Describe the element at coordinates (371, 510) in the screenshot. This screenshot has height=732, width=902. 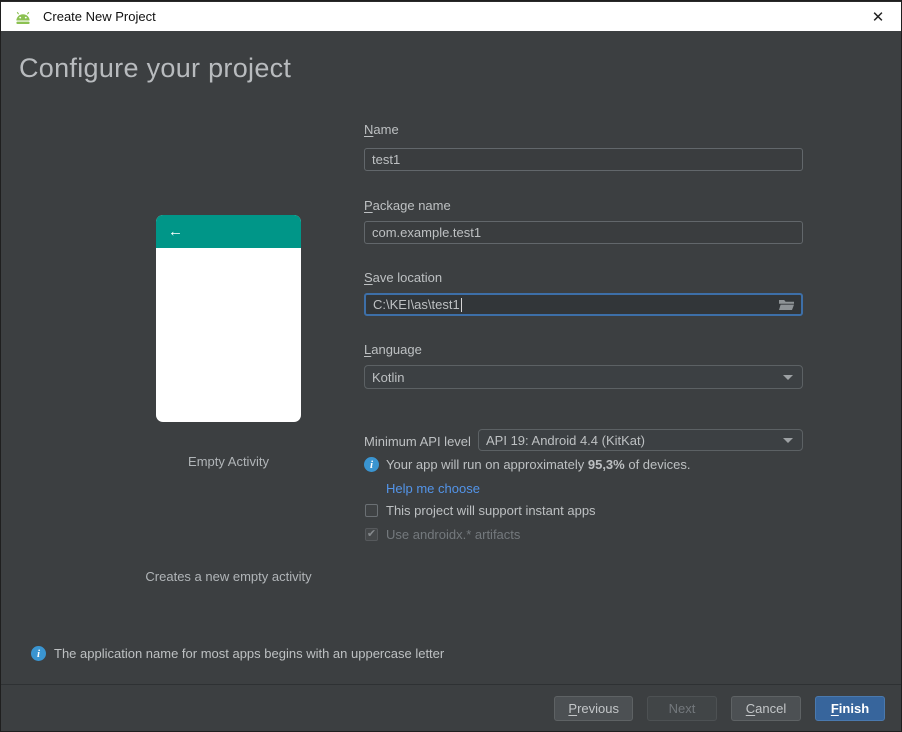
I see `instant-apps-checkbox` at that location.